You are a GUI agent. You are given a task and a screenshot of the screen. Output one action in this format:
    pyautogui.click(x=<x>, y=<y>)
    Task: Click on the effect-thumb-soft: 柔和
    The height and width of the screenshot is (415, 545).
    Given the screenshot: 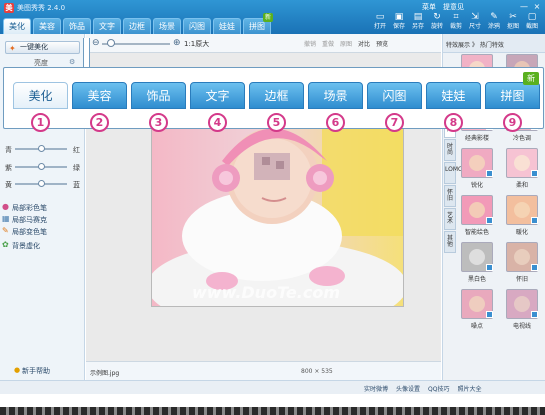 What is the action you would take?
    pyautogui.click(x=522, y=170)
    